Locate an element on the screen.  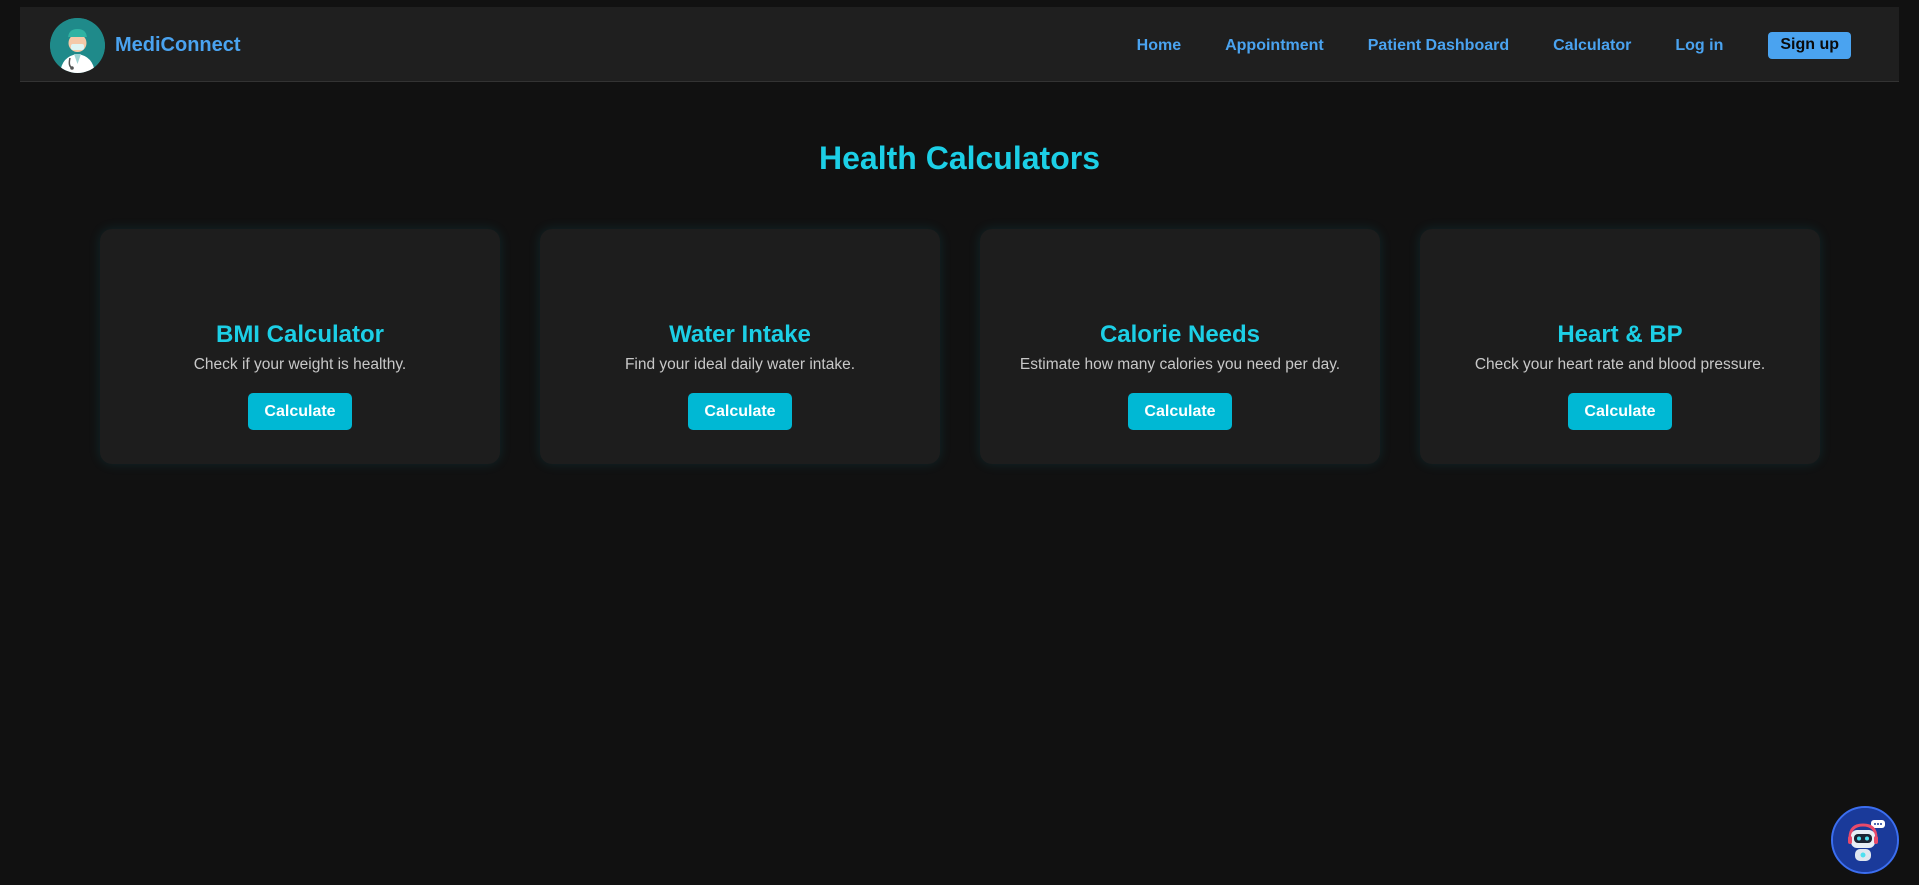
water-calculate-button: Calculate is located at coordinates (740, 411).